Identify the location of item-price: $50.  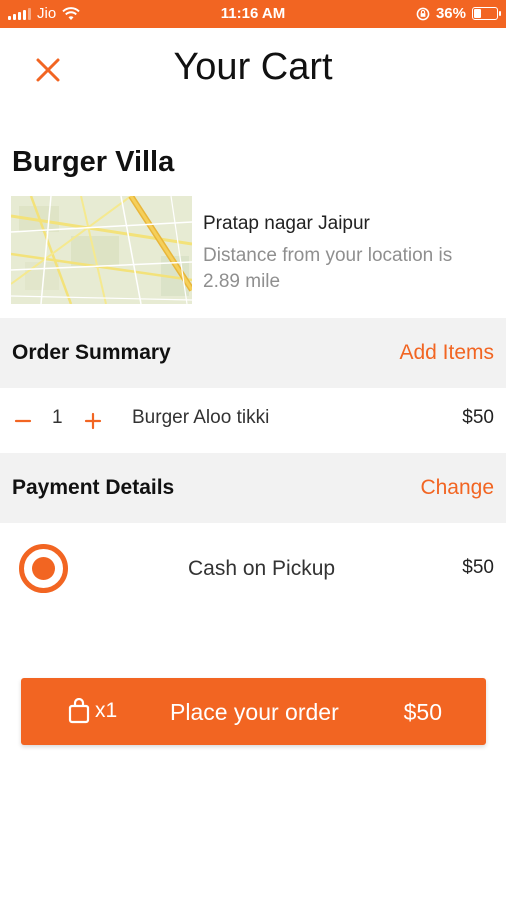
(478, 417).